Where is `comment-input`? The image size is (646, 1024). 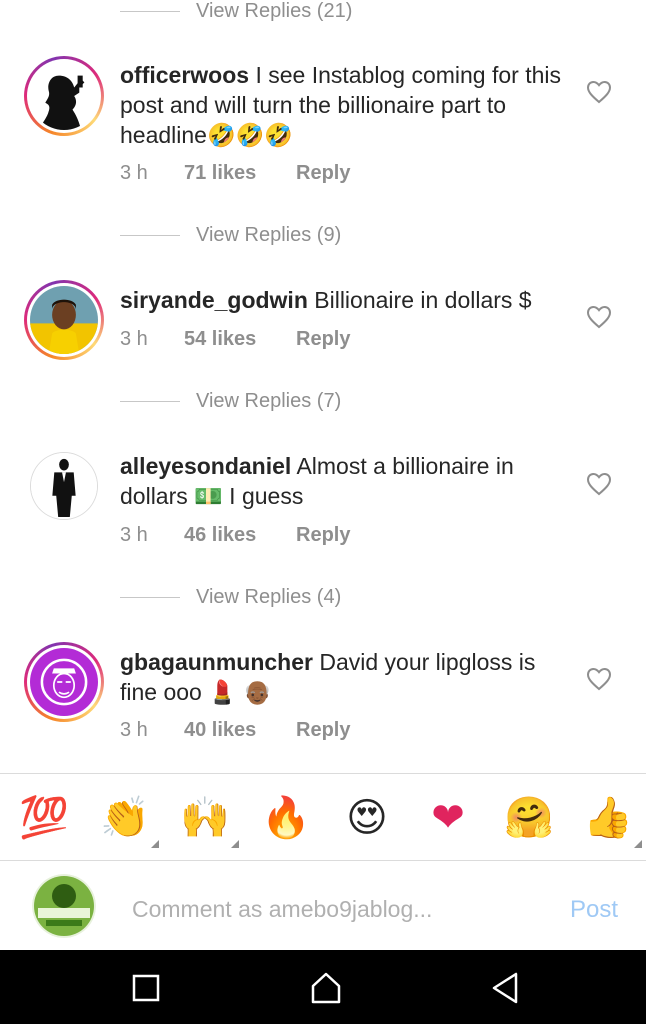
comment-input is located at coordinates (332, 909).